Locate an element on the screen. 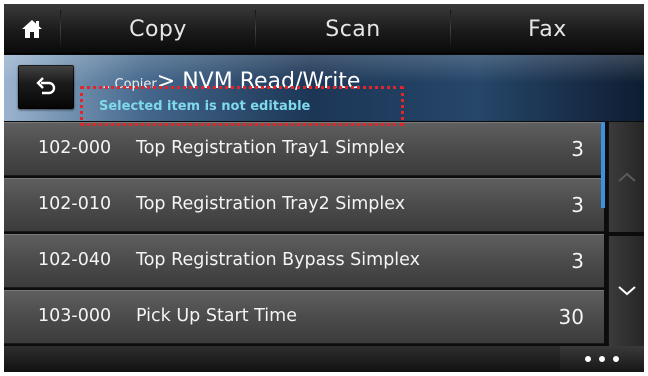 Image resolution: width=648 pixels, height=376 pixels. tab-fax: Fax is located at coordinates (547, 29).